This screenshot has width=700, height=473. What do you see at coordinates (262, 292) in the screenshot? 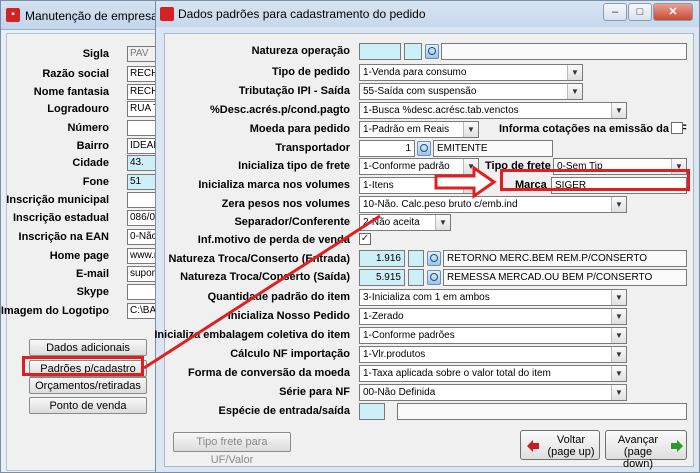
I see `connector-line` at bounding box center [262, 292].